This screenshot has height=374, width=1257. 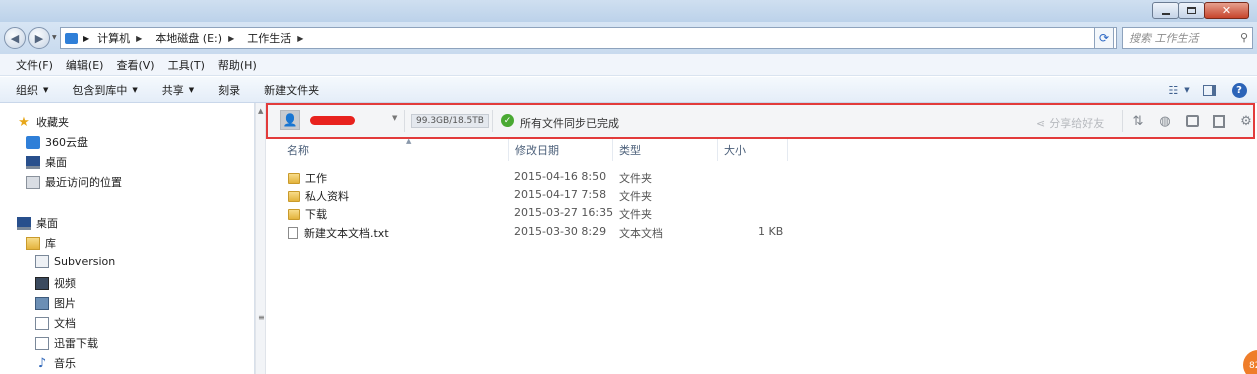 I want to click on upload-download-button: ⇅, so click(x=1138, y=121).